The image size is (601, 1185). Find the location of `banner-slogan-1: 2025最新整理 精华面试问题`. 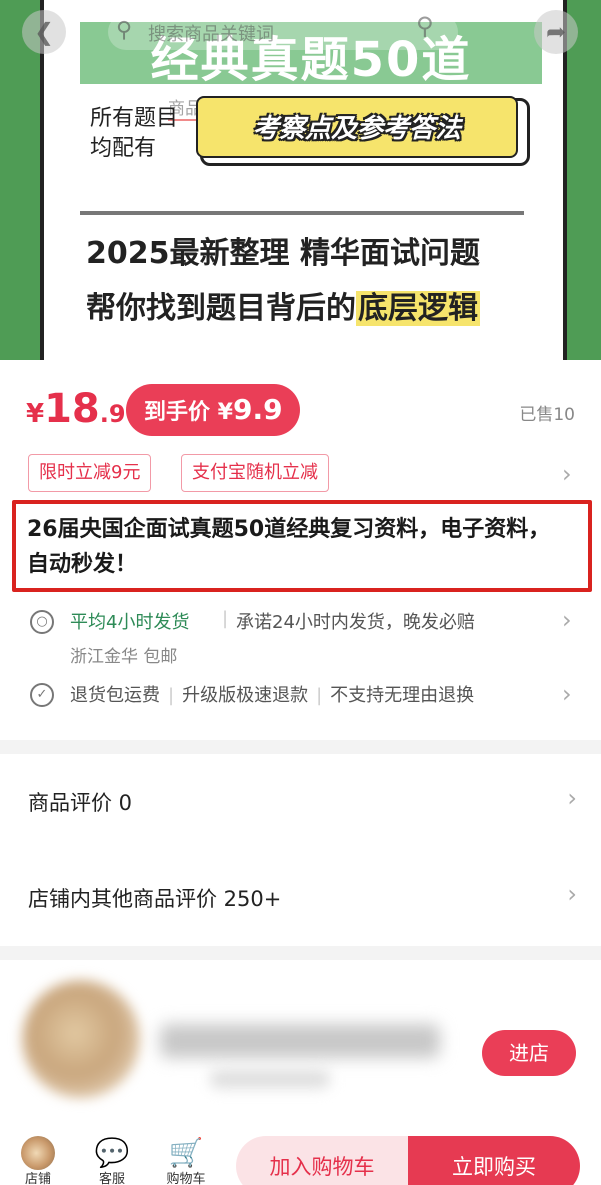

banner-slogan-1: 2025最新整理 精华面试问题 is located at coordinates (283, 253).